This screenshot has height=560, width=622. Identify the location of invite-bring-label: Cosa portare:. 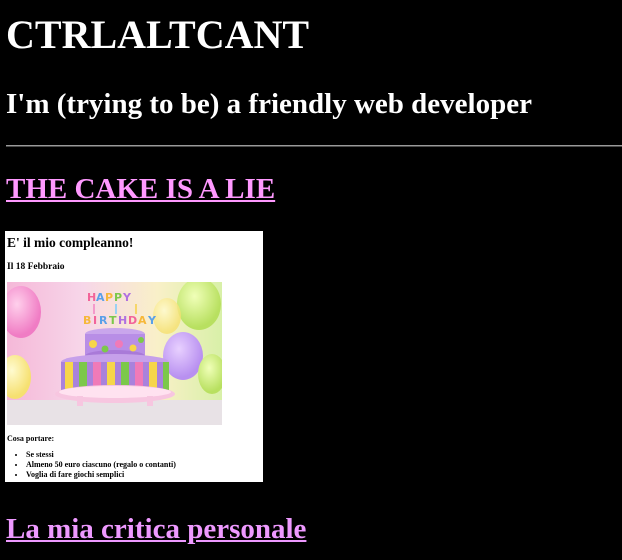
(31, 438).